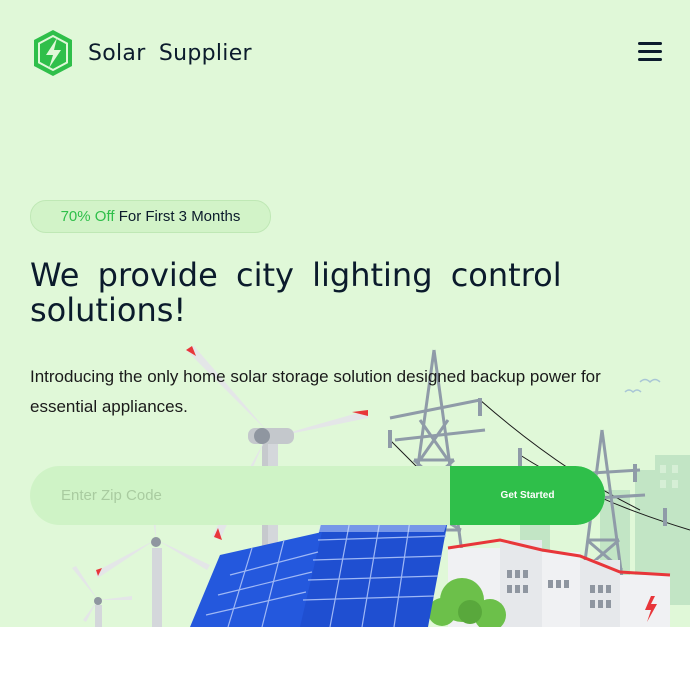 The height and width of the screenshot is (690, 690). What do you see at coordinates (240, 495) in the screenshot?
I see `zip-code-input` at bounding box center [240, 495].